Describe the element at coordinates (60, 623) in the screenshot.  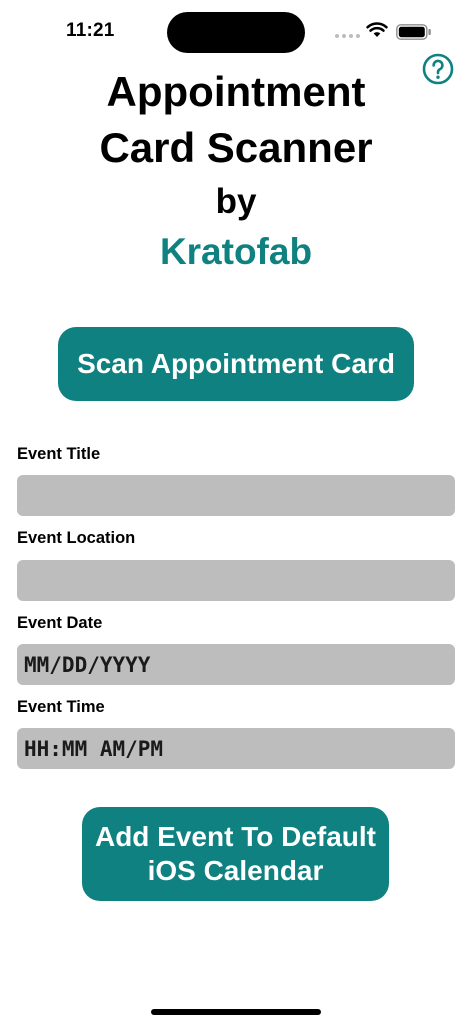
I see `event-date-label: Event Date` at that location.